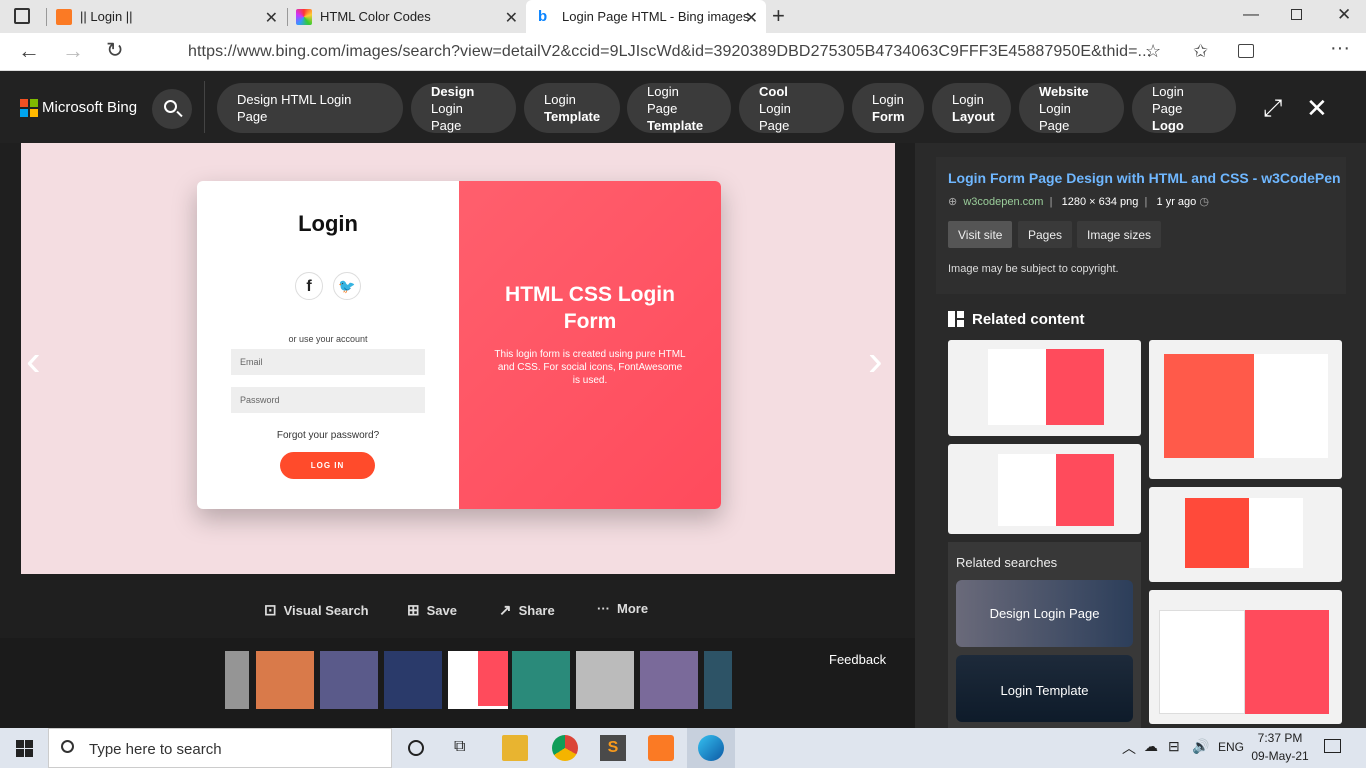 The image size is (1366, 768). Describe the element at coordinates (1340, 48) in the screenshot. I see `settings-more-icon: ···` at that location.